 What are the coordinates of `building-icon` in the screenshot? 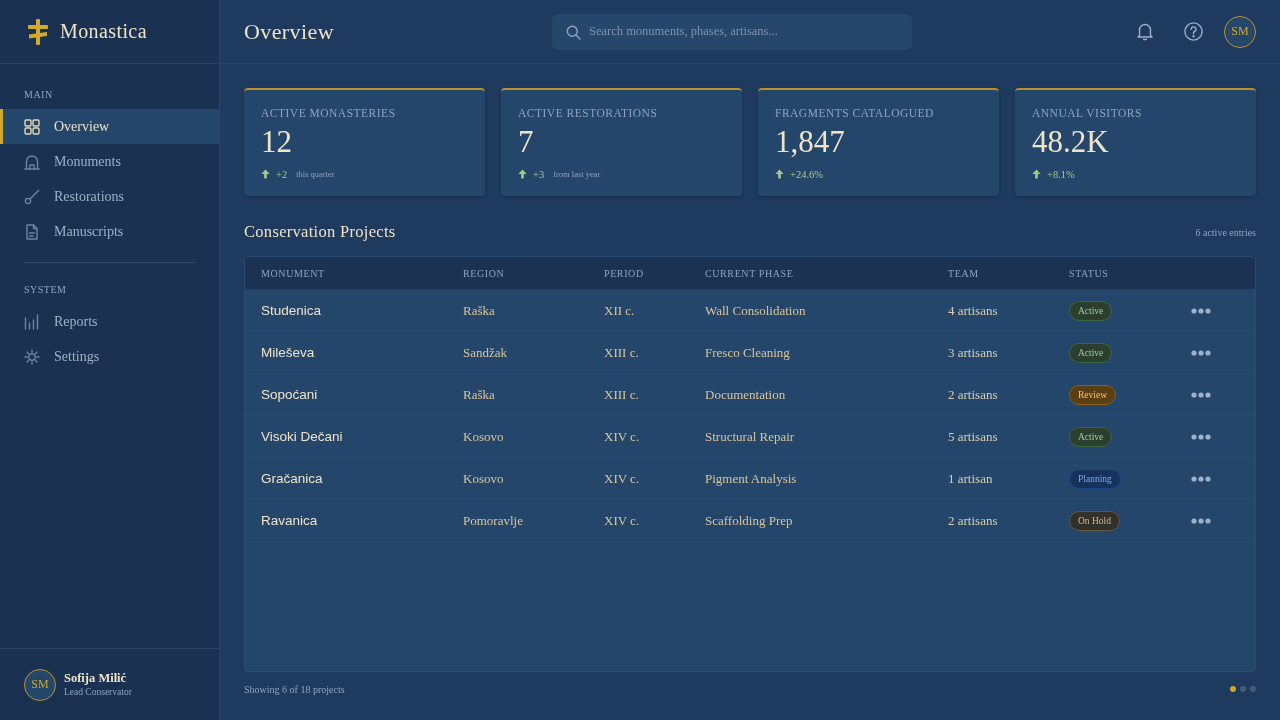 It's located at (32, 161).